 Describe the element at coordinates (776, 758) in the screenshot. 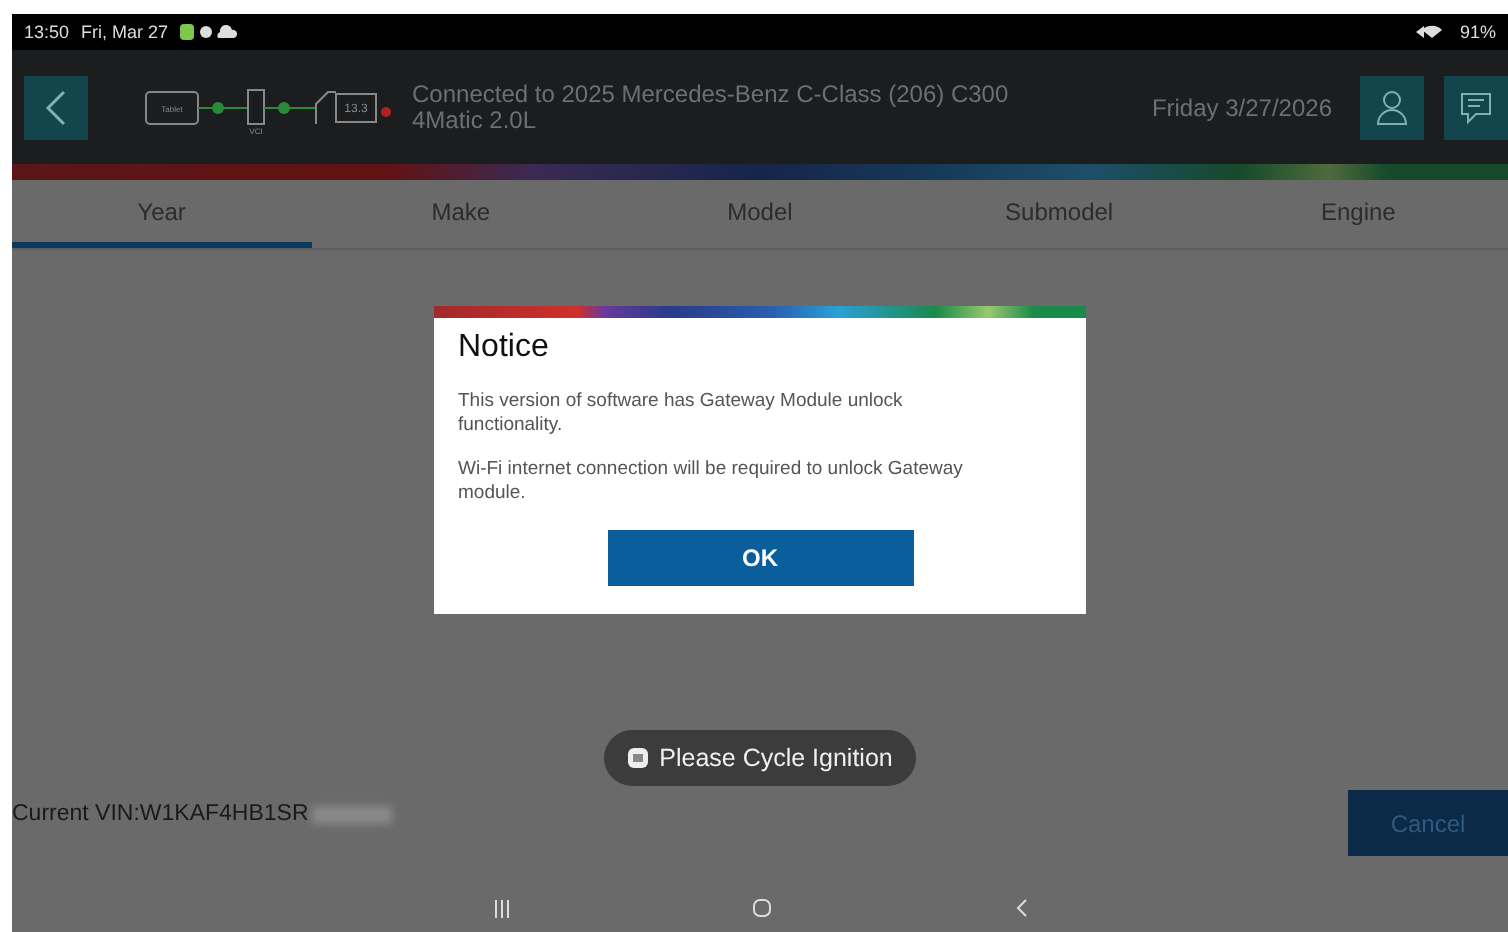

I see `toast-text: Please Cycle Ignition` at that location.